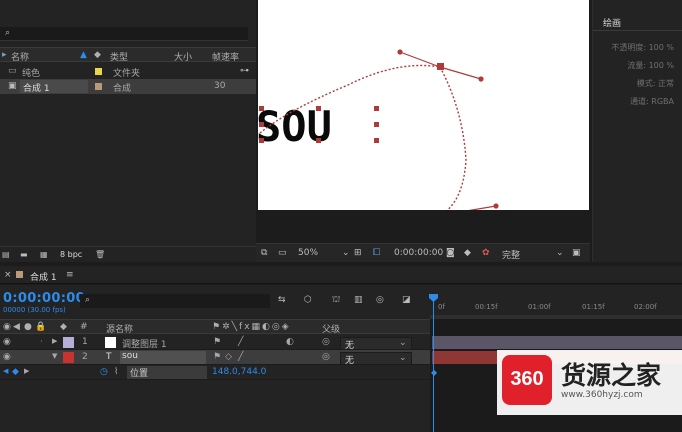 The image size is (682, 432). What do you see at coordinates (104, 372) in the screenshot?
I see `stopwatch-icon: ◷` at bounding box center [104, 372].